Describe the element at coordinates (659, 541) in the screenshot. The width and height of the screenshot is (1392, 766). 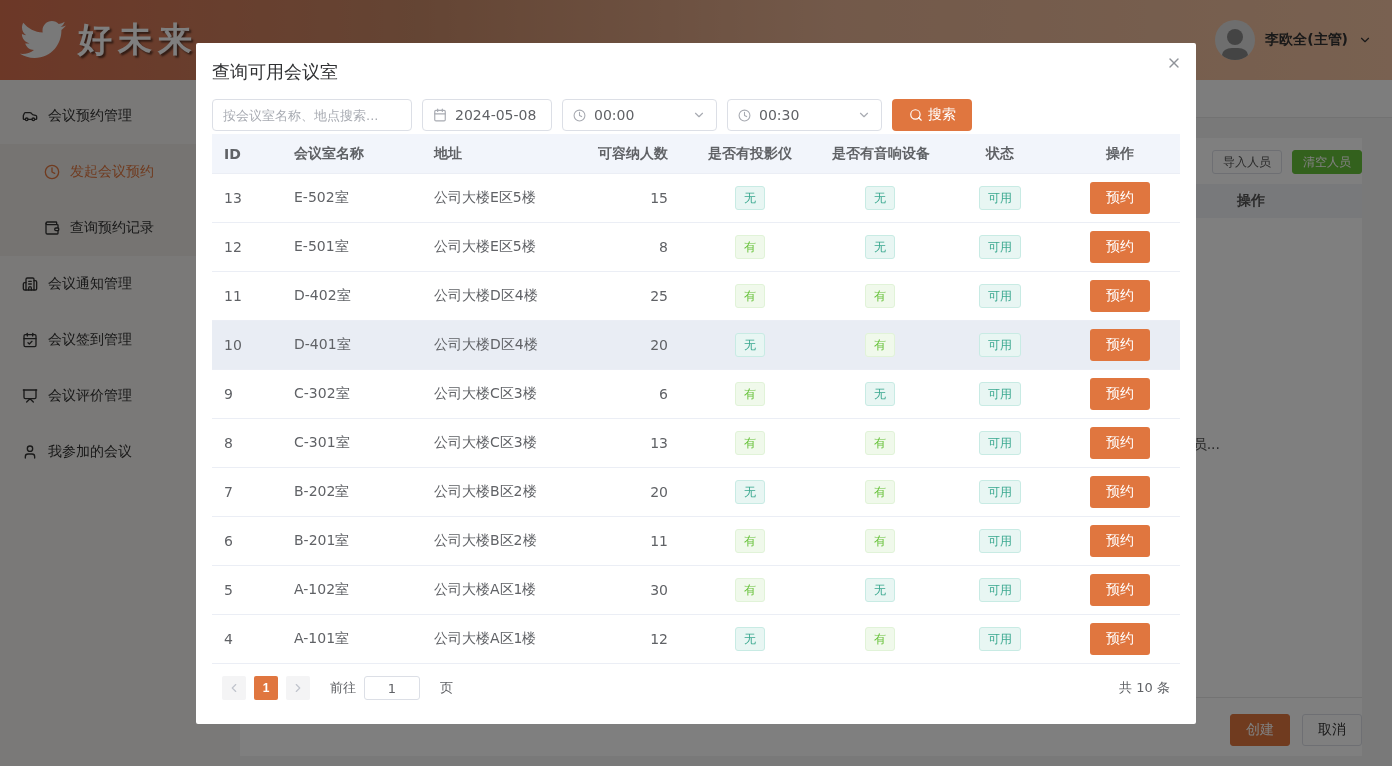
I see `table-cell-text: 11` at that location.